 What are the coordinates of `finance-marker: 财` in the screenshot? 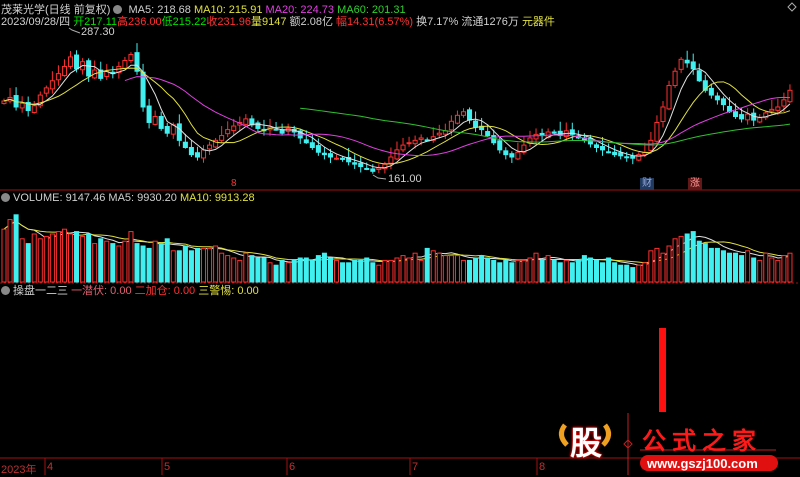 It's located at (647, 184).